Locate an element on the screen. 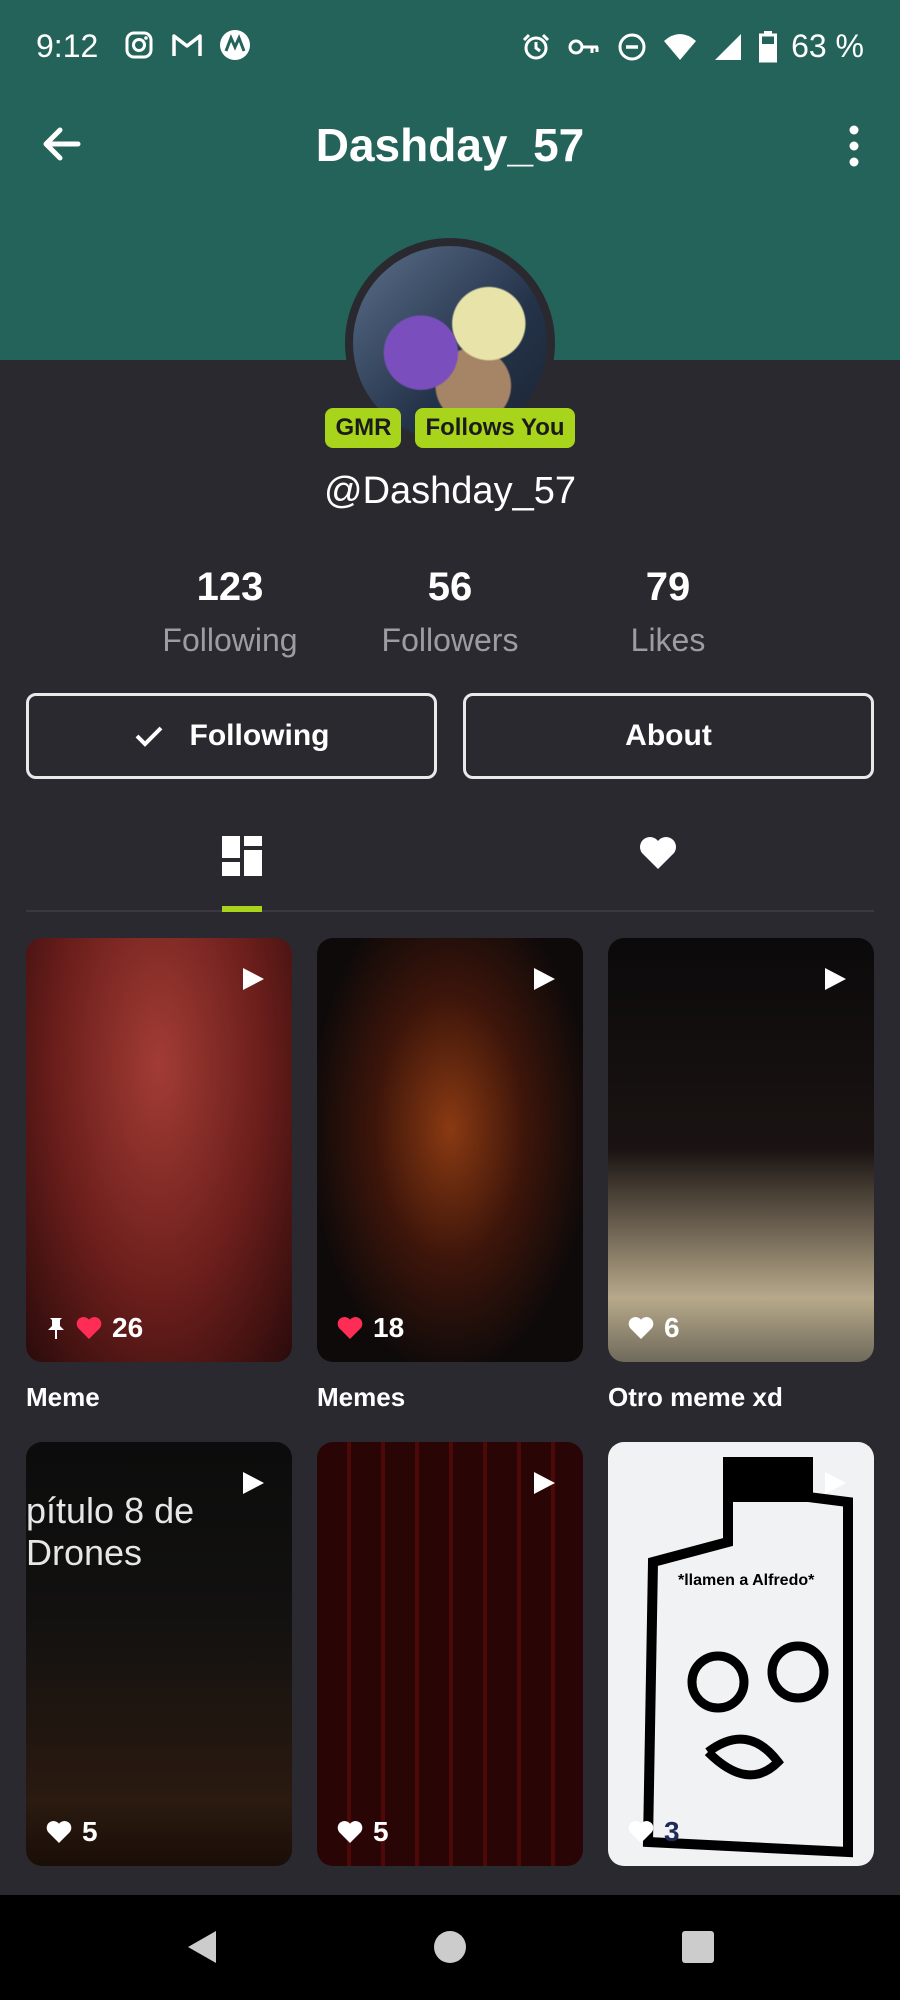 The width and height of the screenshot is (900, 2000). key-icon is located at coordinates (584, 47).